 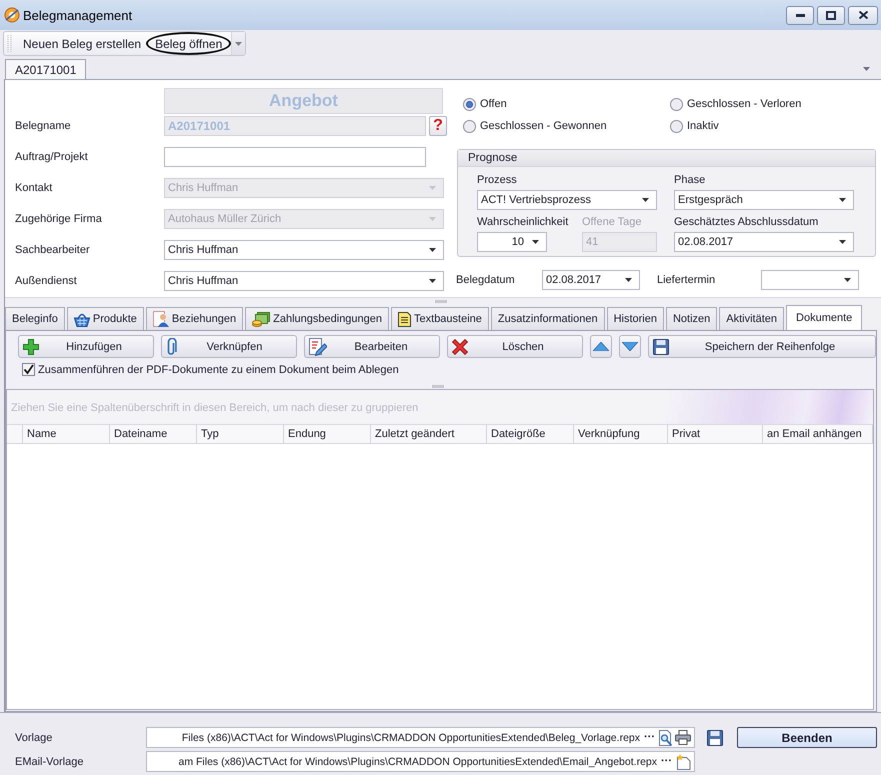 What do you see at coordinates (497, 180) in the screenshot?
I see `field-label: Prozess` at bounding box center [497, 180].